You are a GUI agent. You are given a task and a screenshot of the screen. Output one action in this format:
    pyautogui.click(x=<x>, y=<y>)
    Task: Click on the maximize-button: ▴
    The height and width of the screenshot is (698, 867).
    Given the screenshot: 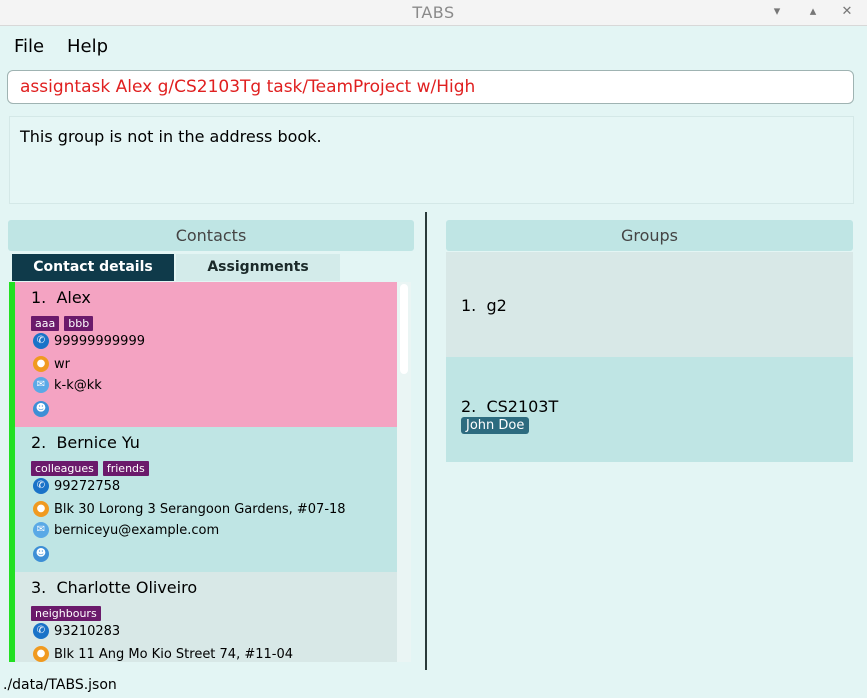 What is the action you would take?
    pyautogui.click(x=813, y=12)
    